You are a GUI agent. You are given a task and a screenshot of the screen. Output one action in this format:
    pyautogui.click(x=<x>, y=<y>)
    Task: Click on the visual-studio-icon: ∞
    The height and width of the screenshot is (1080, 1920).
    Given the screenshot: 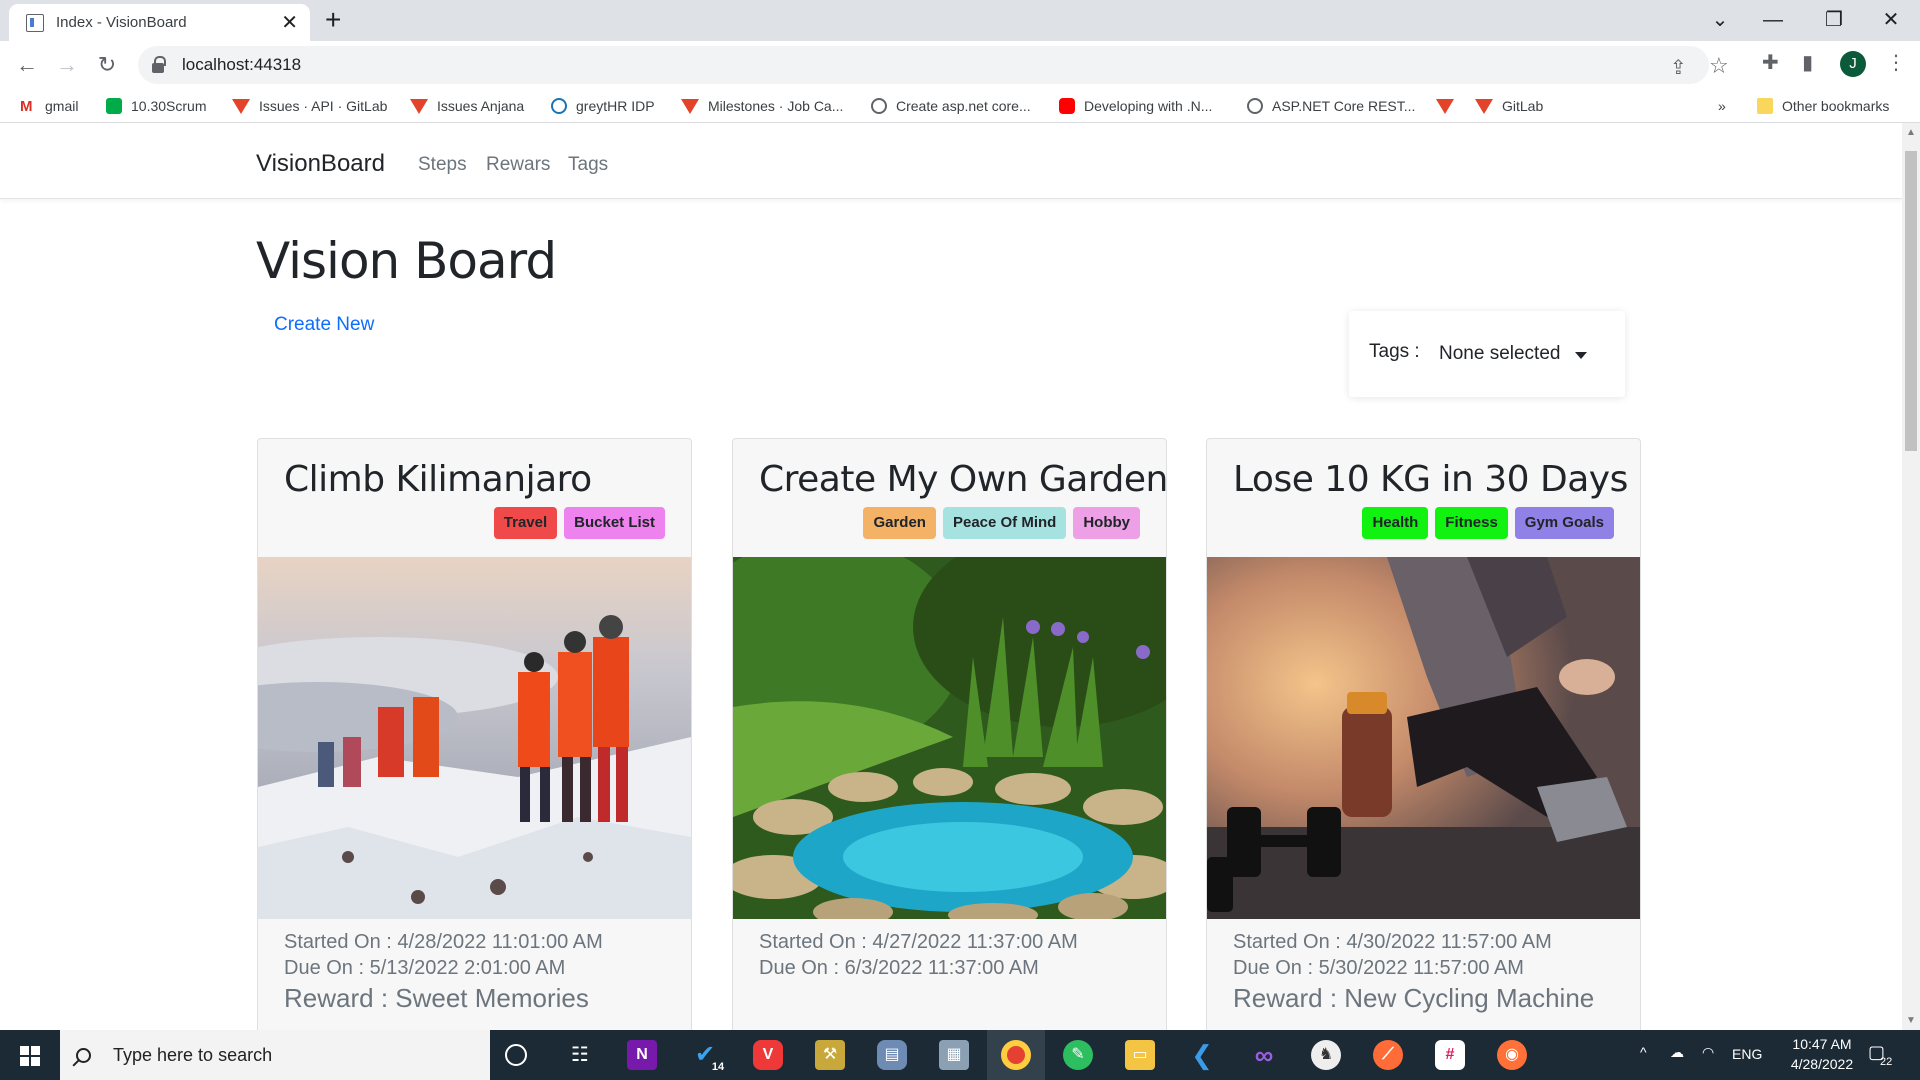 What is the action you would take?
    pyautogui.click(x=1264, y=1055)
    